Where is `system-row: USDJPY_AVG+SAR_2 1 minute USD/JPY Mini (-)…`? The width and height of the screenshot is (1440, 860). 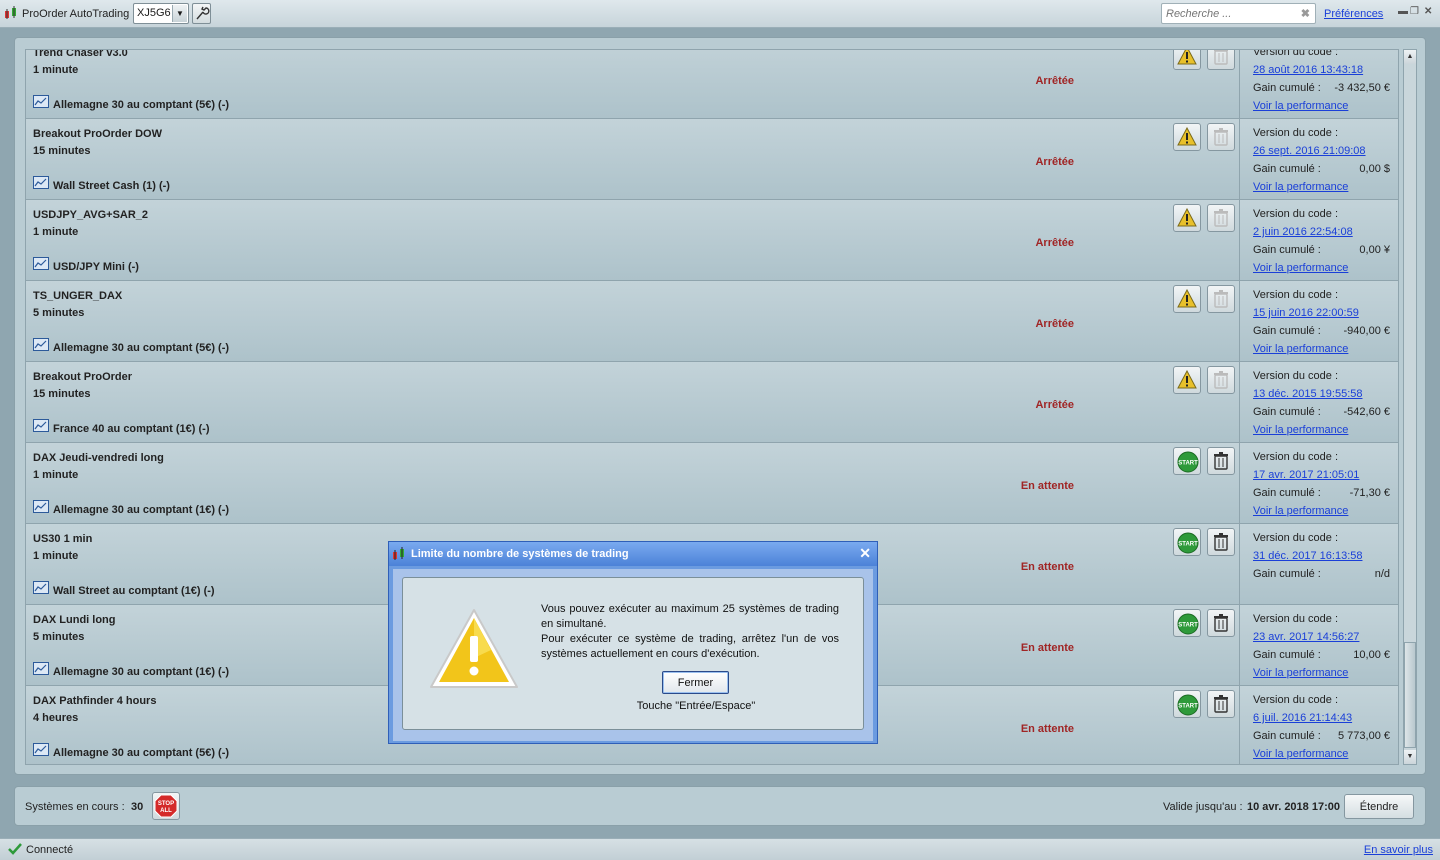 system-row: USDJPY_AVG+SAR_2 1 minute USD/JPY Mini (-)… is located at coordinates (712, 240).